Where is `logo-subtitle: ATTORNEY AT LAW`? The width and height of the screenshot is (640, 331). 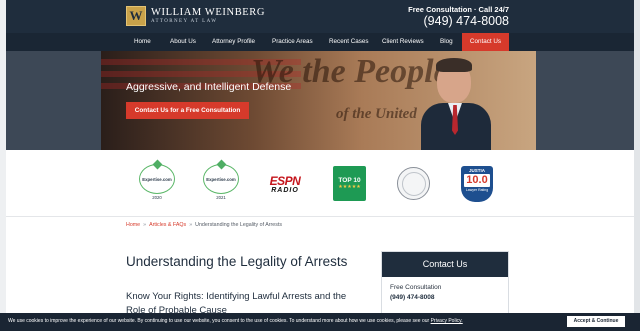
logo-subtitle: ATTORNEY AT LAW is located at coordinates (184, 21).